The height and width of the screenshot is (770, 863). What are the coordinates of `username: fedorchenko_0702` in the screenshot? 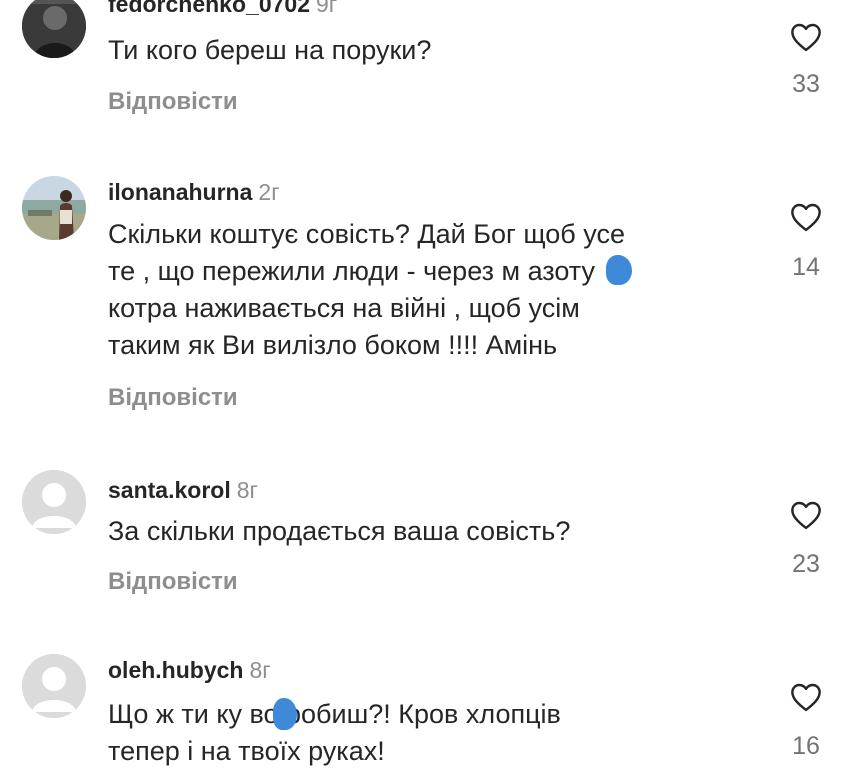 It's located at (209, 8).